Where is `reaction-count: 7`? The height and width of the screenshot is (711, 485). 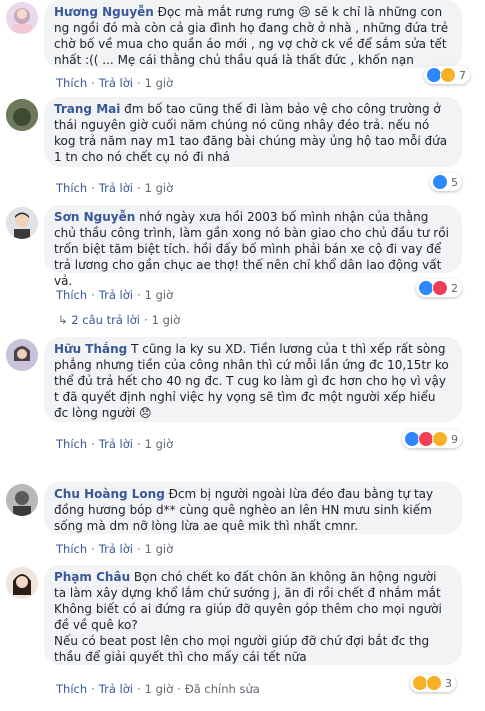
reaction-count: 7 is located at coordinates (462, 75).